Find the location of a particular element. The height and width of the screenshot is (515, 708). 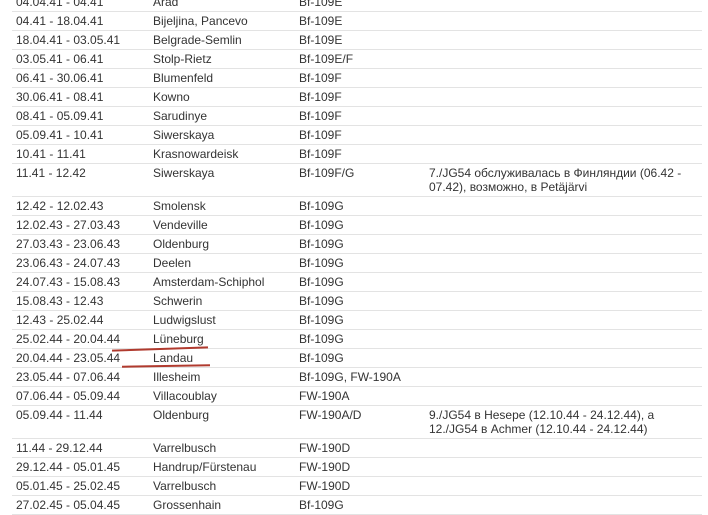

cell-date: 10.41 - 11.41 is located at coordinates (80, 154).